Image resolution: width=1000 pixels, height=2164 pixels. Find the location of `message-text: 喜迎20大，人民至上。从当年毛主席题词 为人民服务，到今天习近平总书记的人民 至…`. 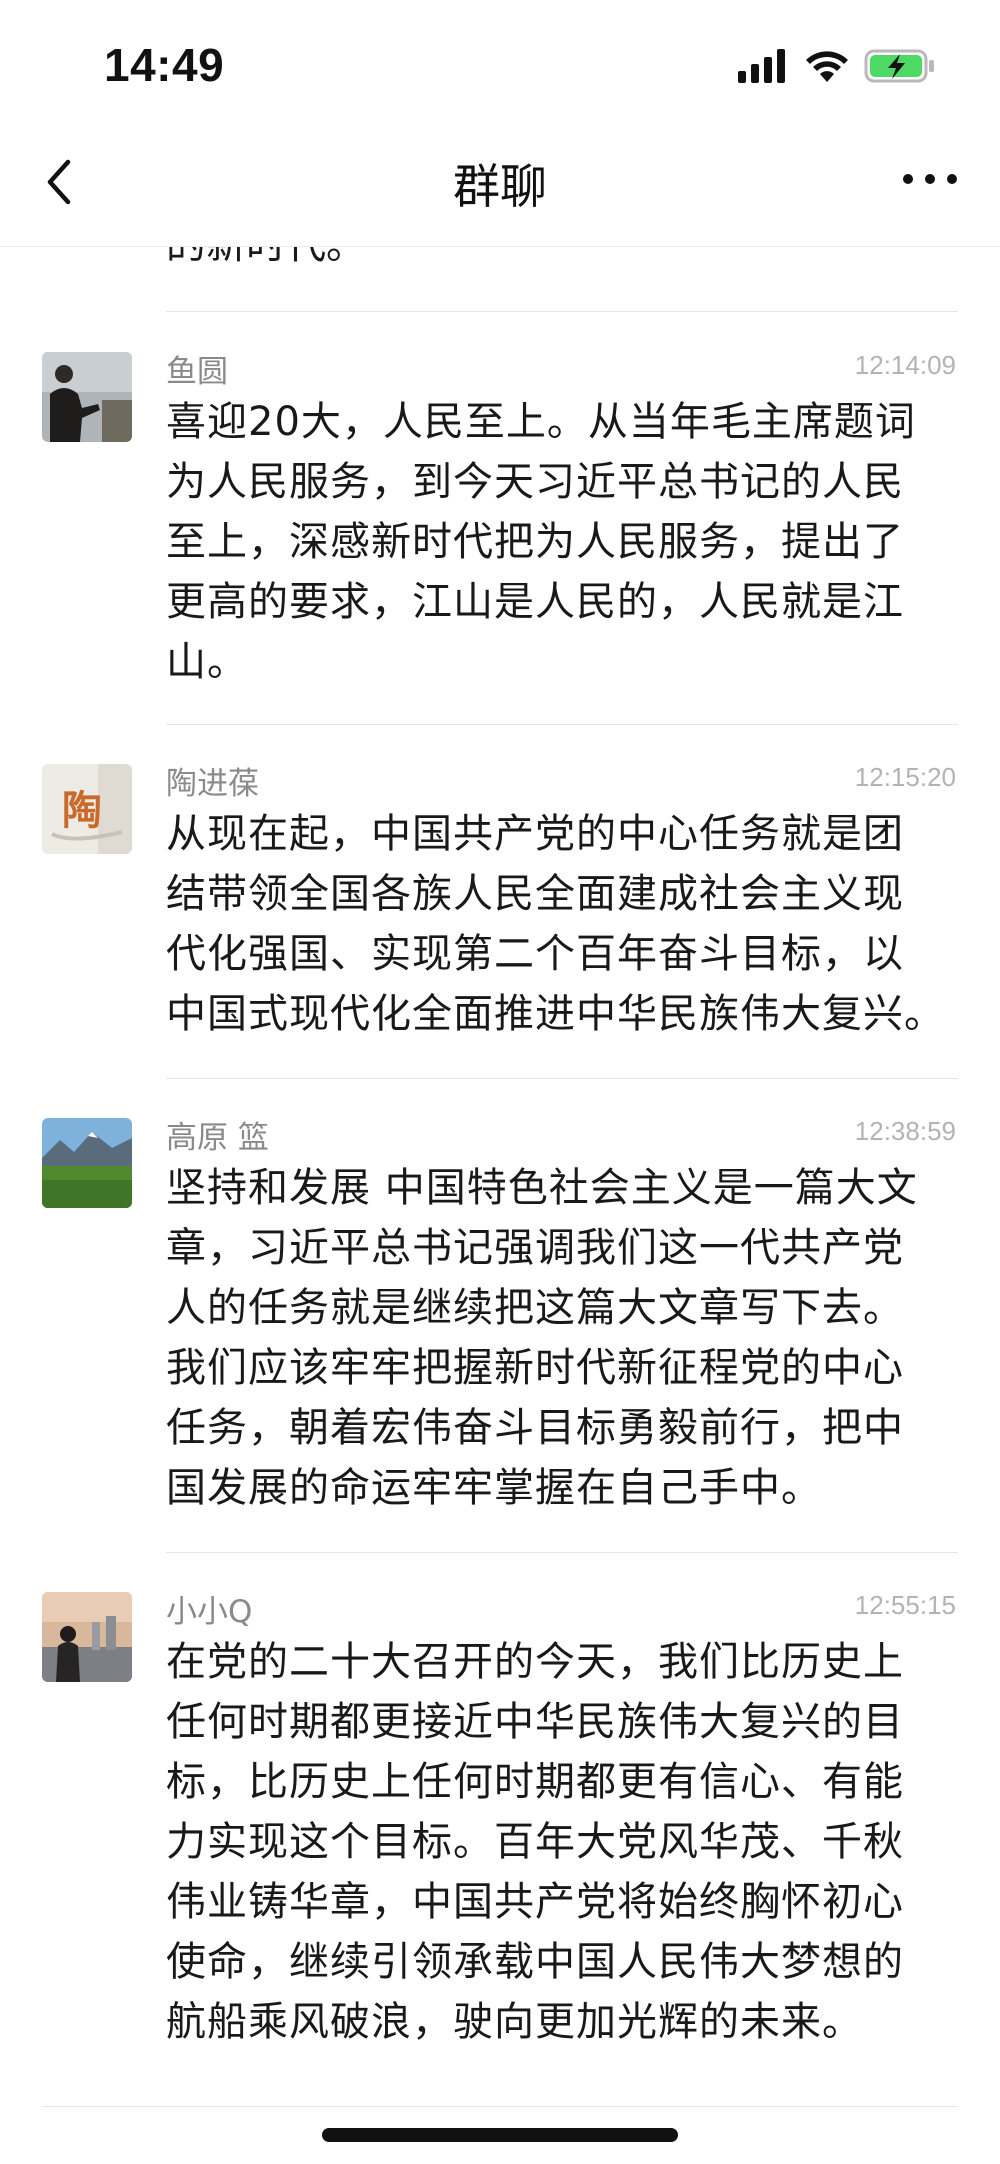

message-text: 喜迎20大，人民至上。从当年毛主席题词 为人民服务，到今天习近平总书记的人民 至… is located at coordinates (541, 542).